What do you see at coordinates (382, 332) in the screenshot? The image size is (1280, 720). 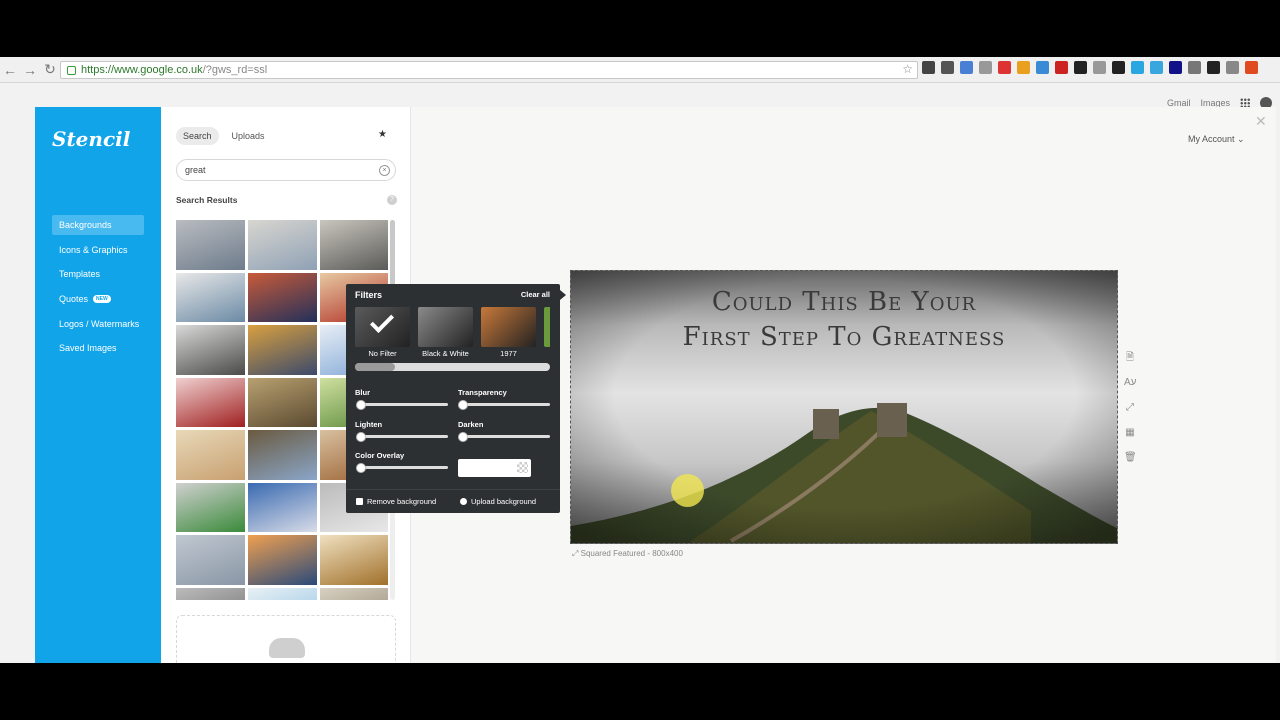 I see `filter-swatch: No Filter` at bounding box center [382, 332].